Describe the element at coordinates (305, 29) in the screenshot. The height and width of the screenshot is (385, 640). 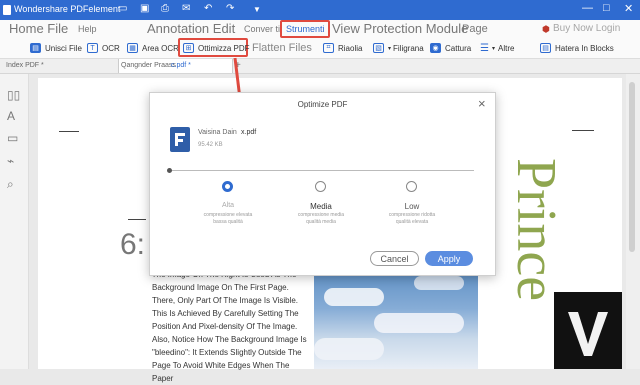
I see `menu-tools: Strumenti` at that location.